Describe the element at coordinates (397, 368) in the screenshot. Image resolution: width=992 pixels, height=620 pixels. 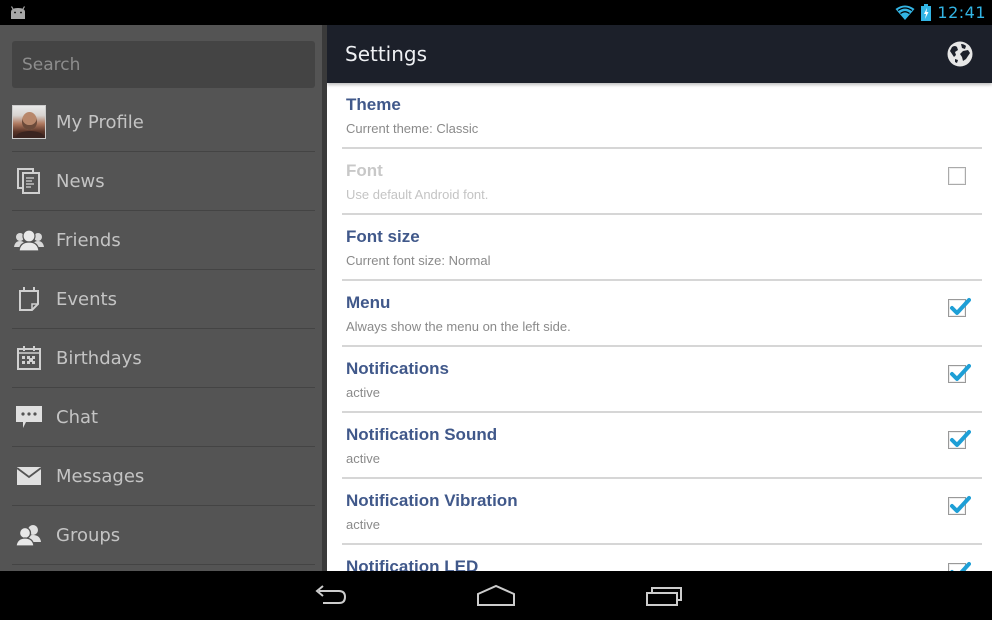
I see `setting-title: Notifications` at that location.